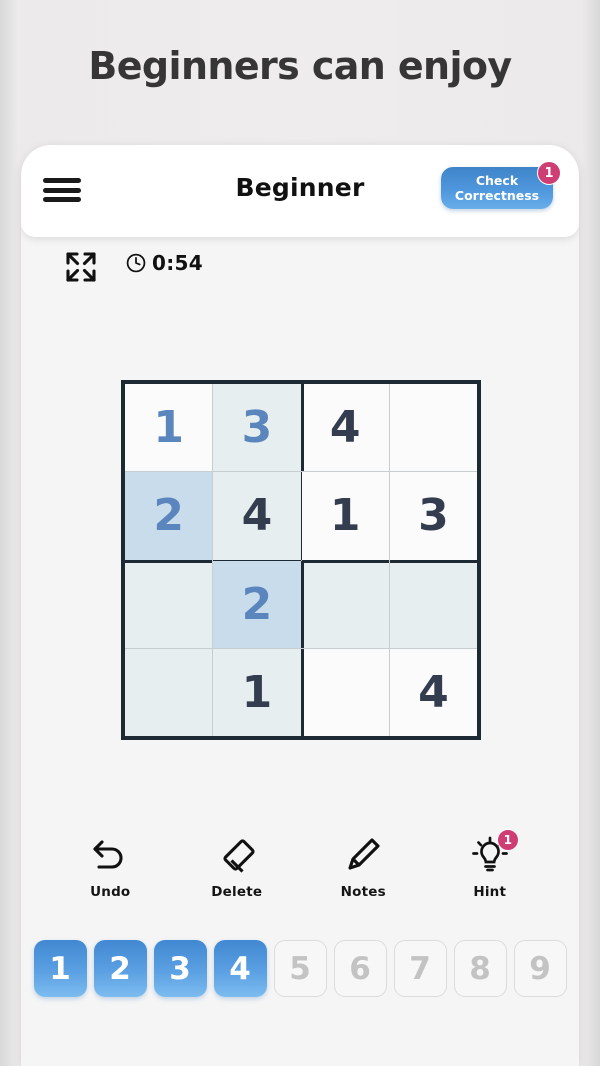  I want to click on timer-value: 0:54, so click(177, 263).